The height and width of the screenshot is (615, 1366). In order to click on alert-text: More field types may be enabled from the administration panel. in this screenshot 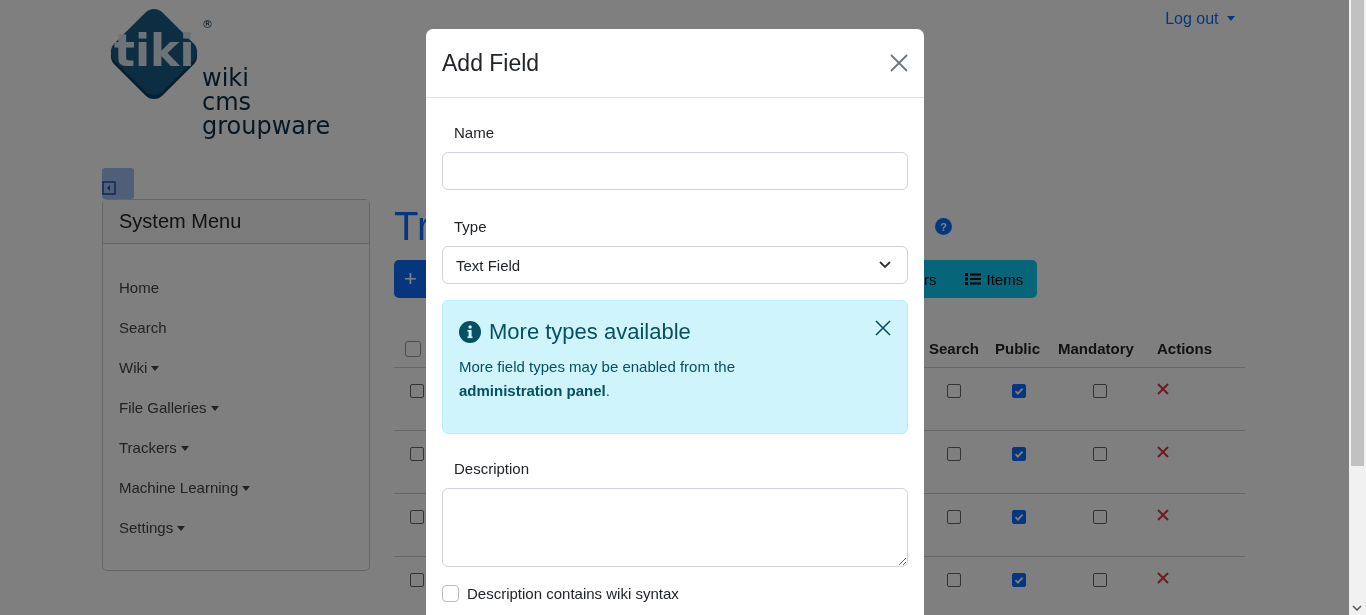, I will do `click(597, 379)`.